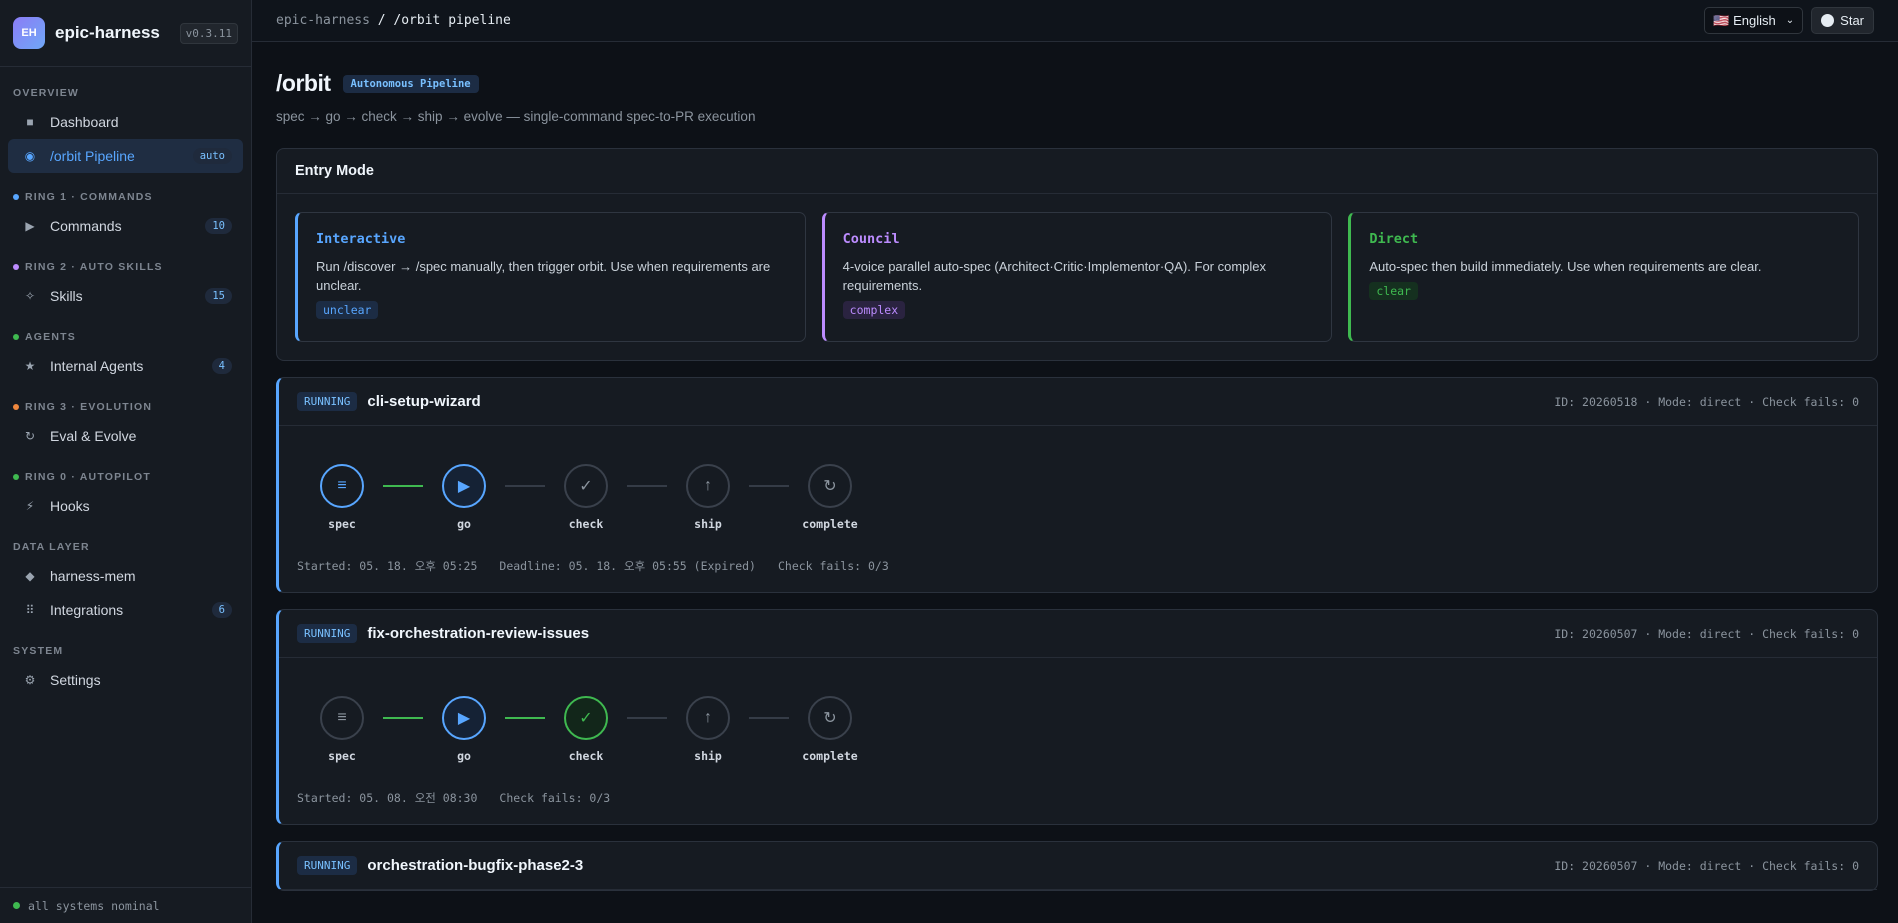 This screenshot has width=1898, height=923. Describe the element at coordinates (833, 566) in the screenshot. I see `run-footer-item: Check fails: 0/3` at that location.